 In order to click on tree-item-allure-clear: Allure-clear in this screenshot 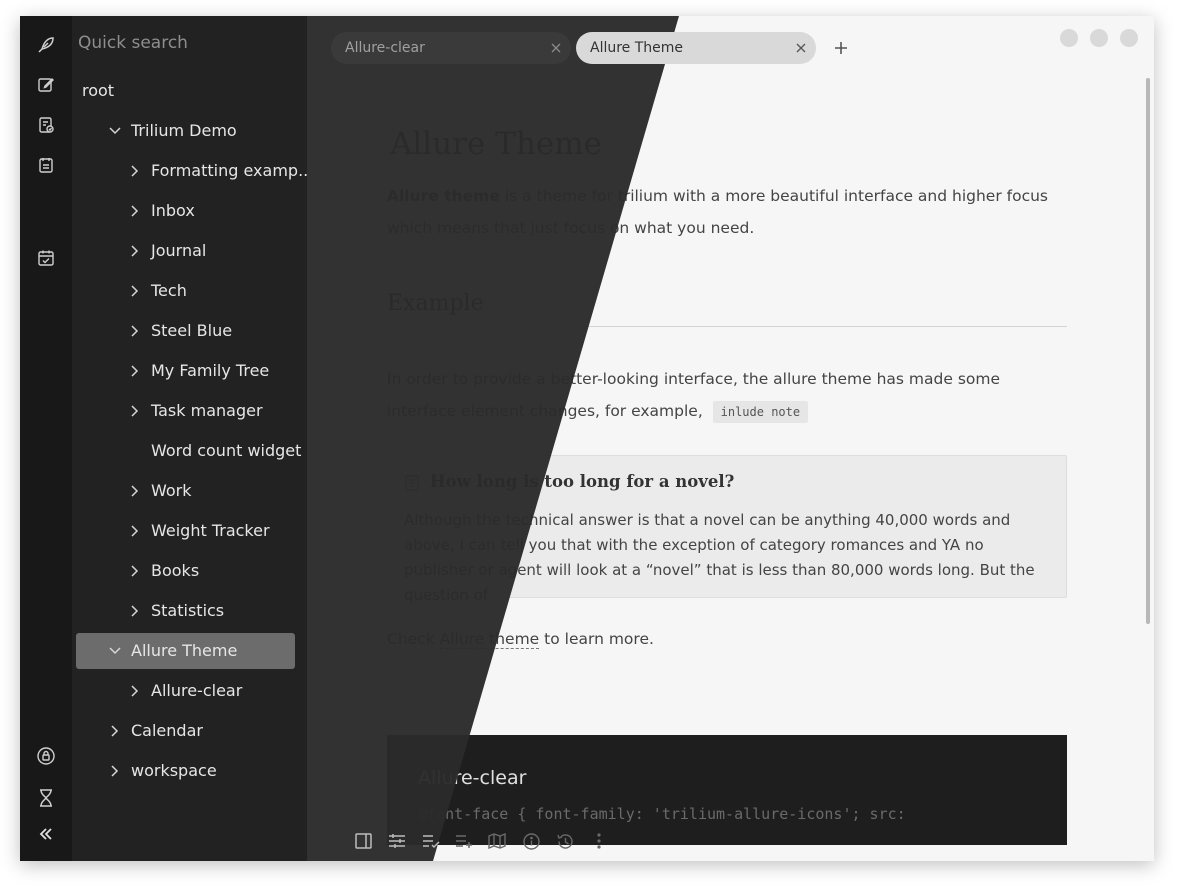, I will do `click(187, 691)`.